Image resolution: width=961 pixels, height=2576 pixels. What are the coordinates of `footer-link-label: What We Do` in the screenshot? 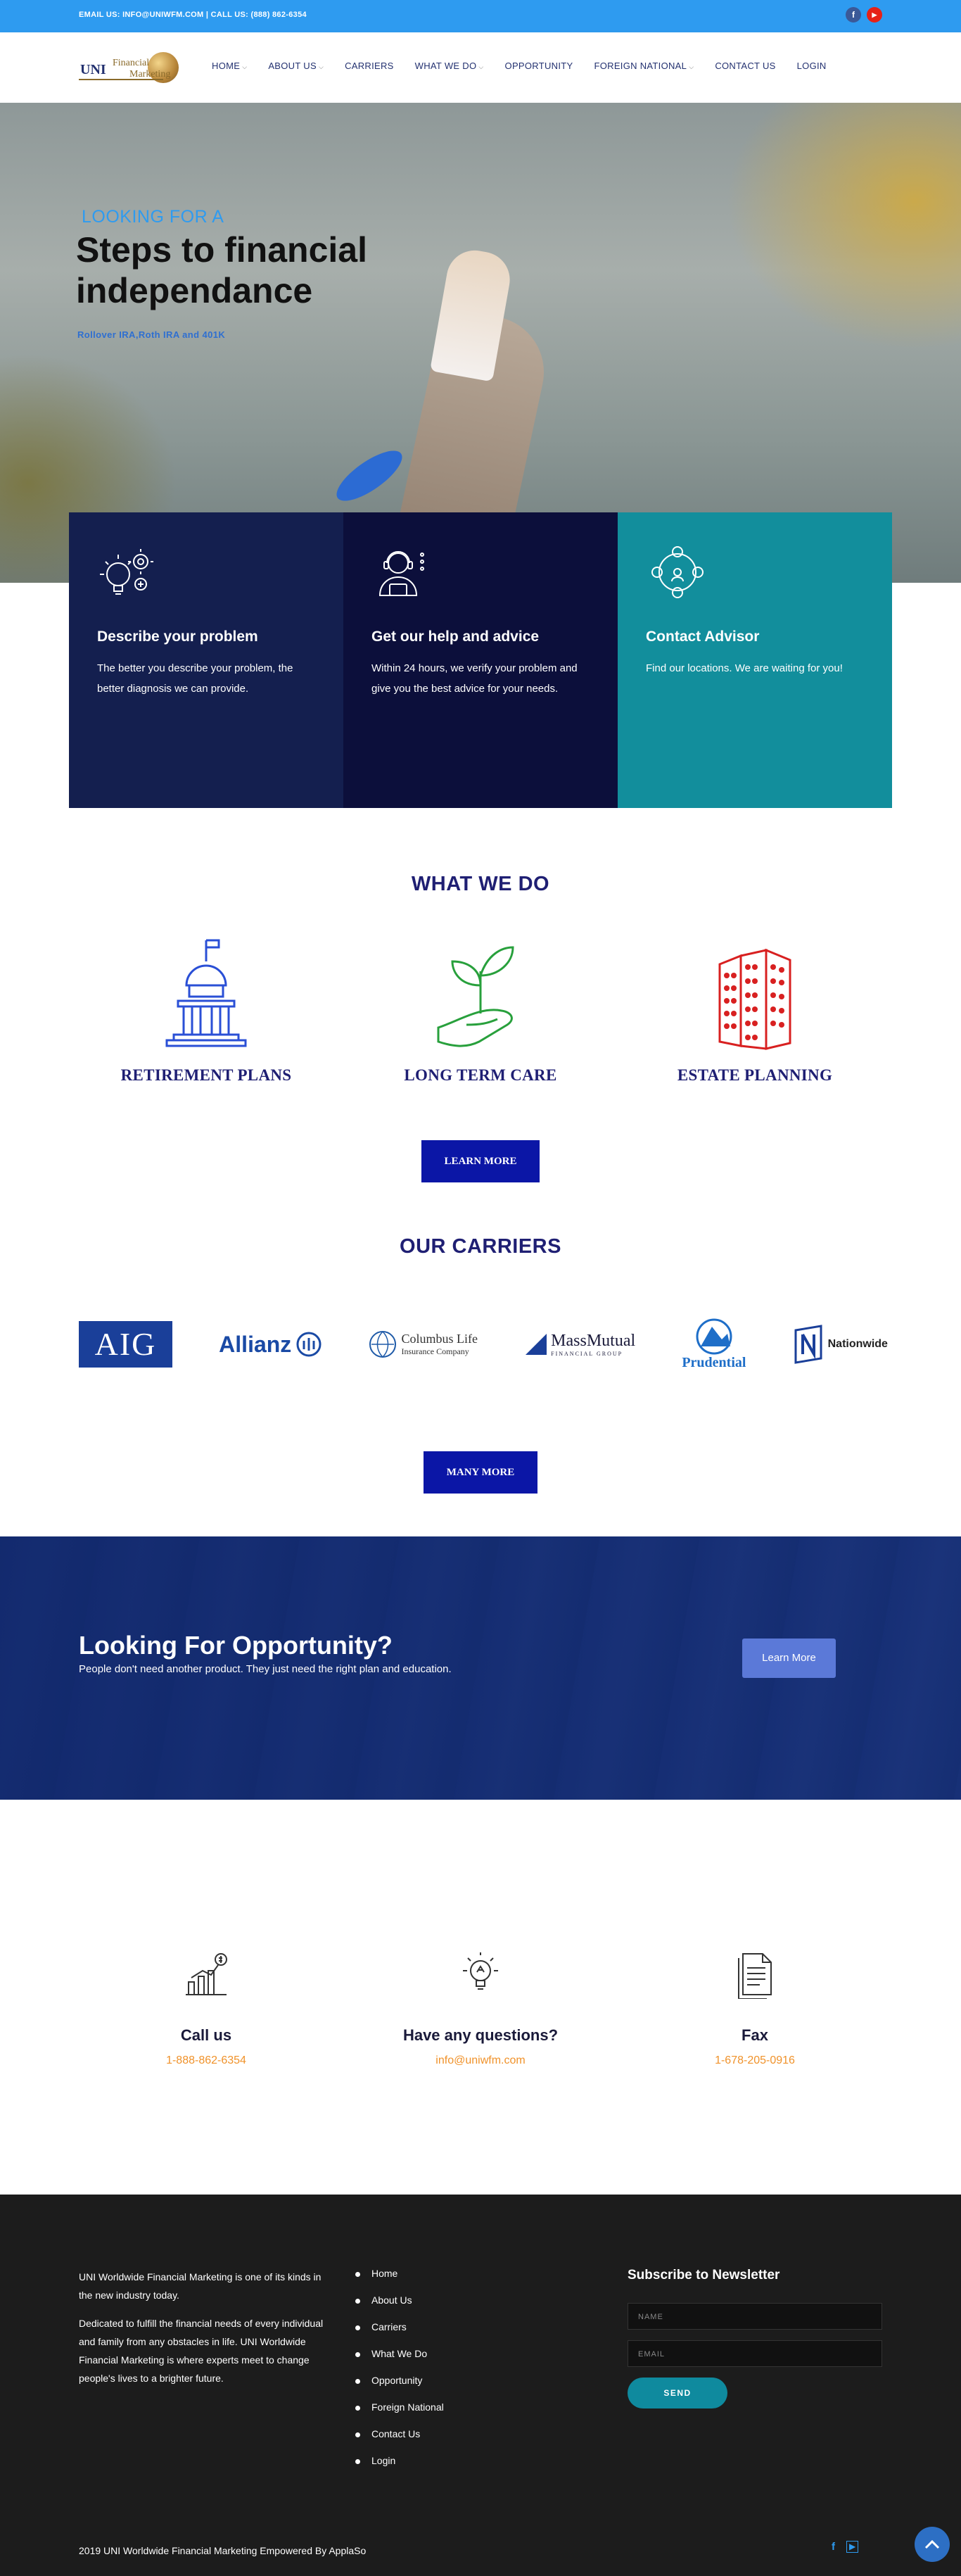 It's located at (399, 2353).